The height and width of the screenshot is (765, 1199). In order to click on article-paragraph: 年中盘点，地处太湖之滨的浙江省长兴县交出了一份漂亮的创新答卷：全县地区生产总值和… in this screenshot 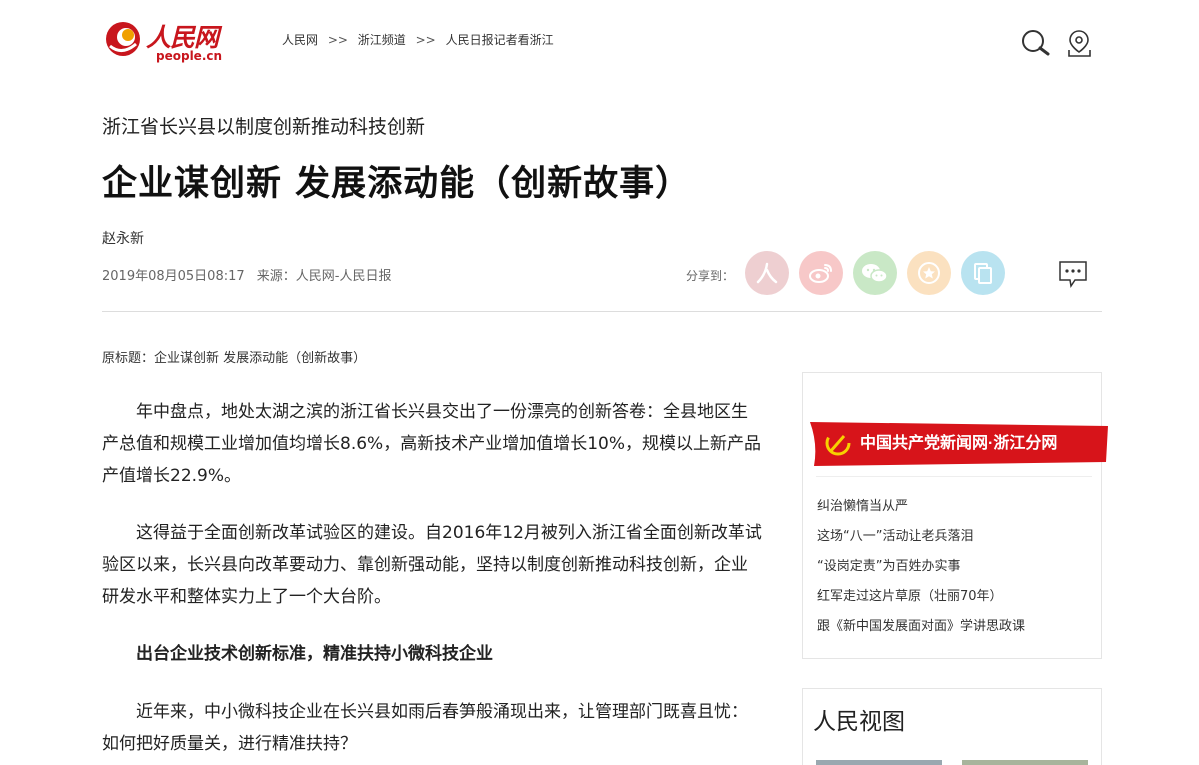, I will do `click(431, 444)`.